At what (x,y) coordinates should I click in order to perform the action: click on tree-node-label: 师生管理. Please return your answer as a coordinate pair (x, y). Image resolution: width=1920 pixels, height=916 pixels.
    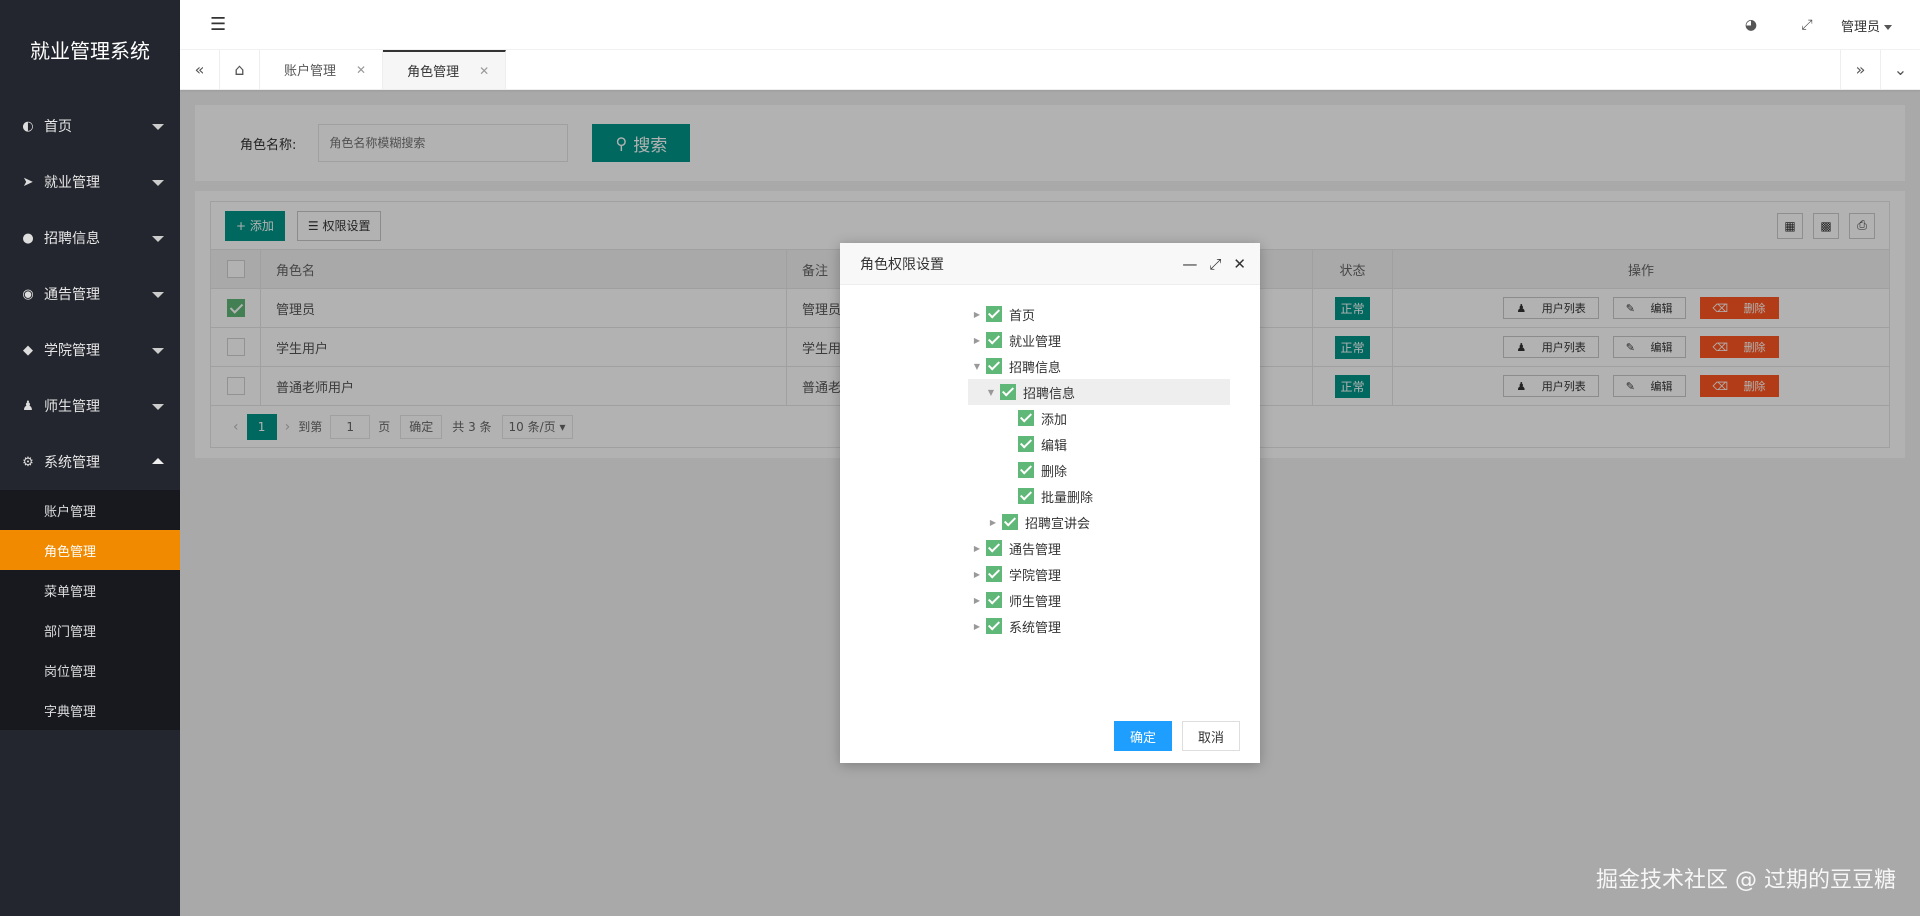
    Looking at the image, I should click on (1035, 602).